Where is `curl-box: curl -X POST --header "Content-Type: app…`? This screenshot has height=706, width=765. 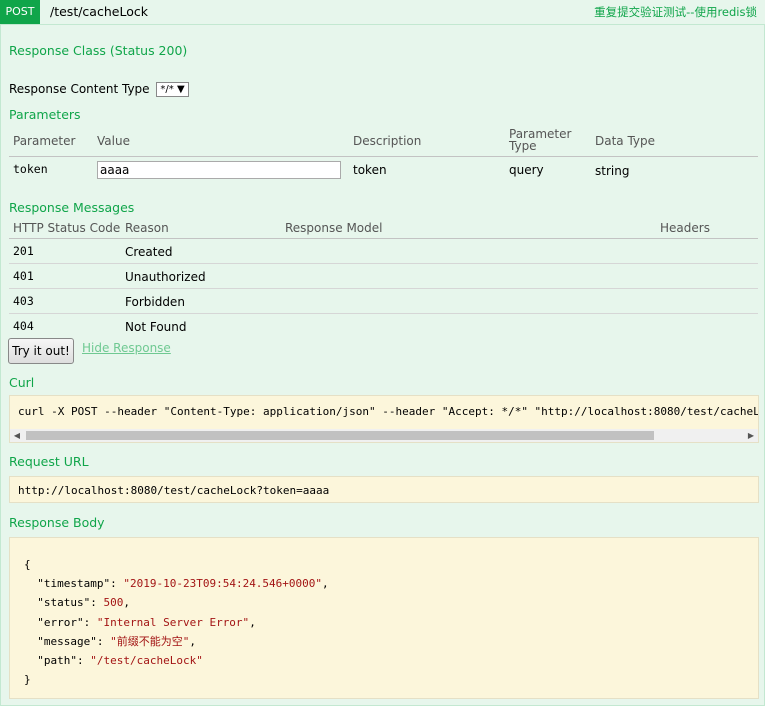
curl-box: curl -X POST --header "Content-Type: app… is located at coordinates (384, 419).